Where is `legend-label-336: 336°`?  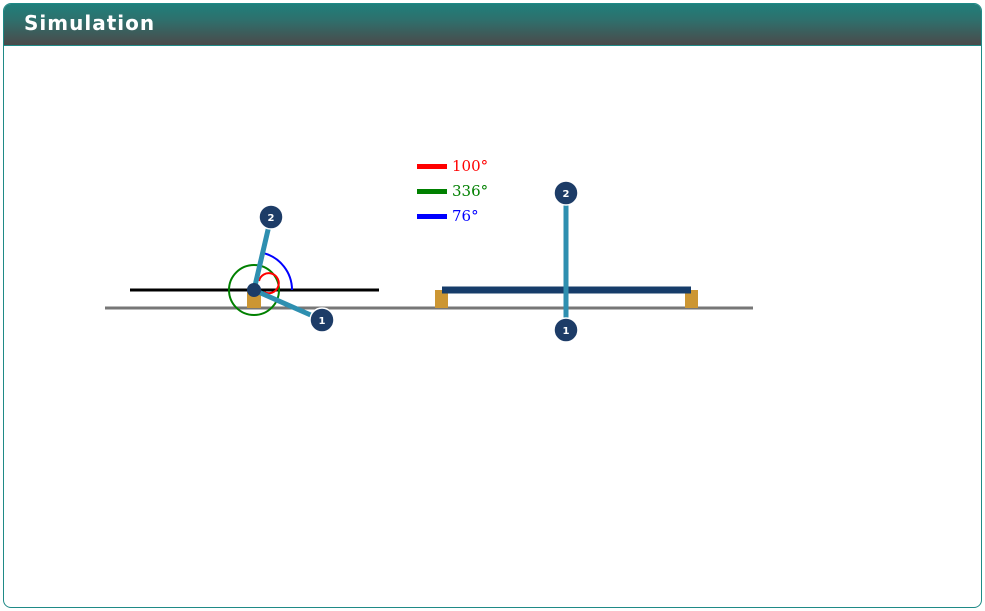
legend-label-336: 336° is located at coordinates (470, 191).